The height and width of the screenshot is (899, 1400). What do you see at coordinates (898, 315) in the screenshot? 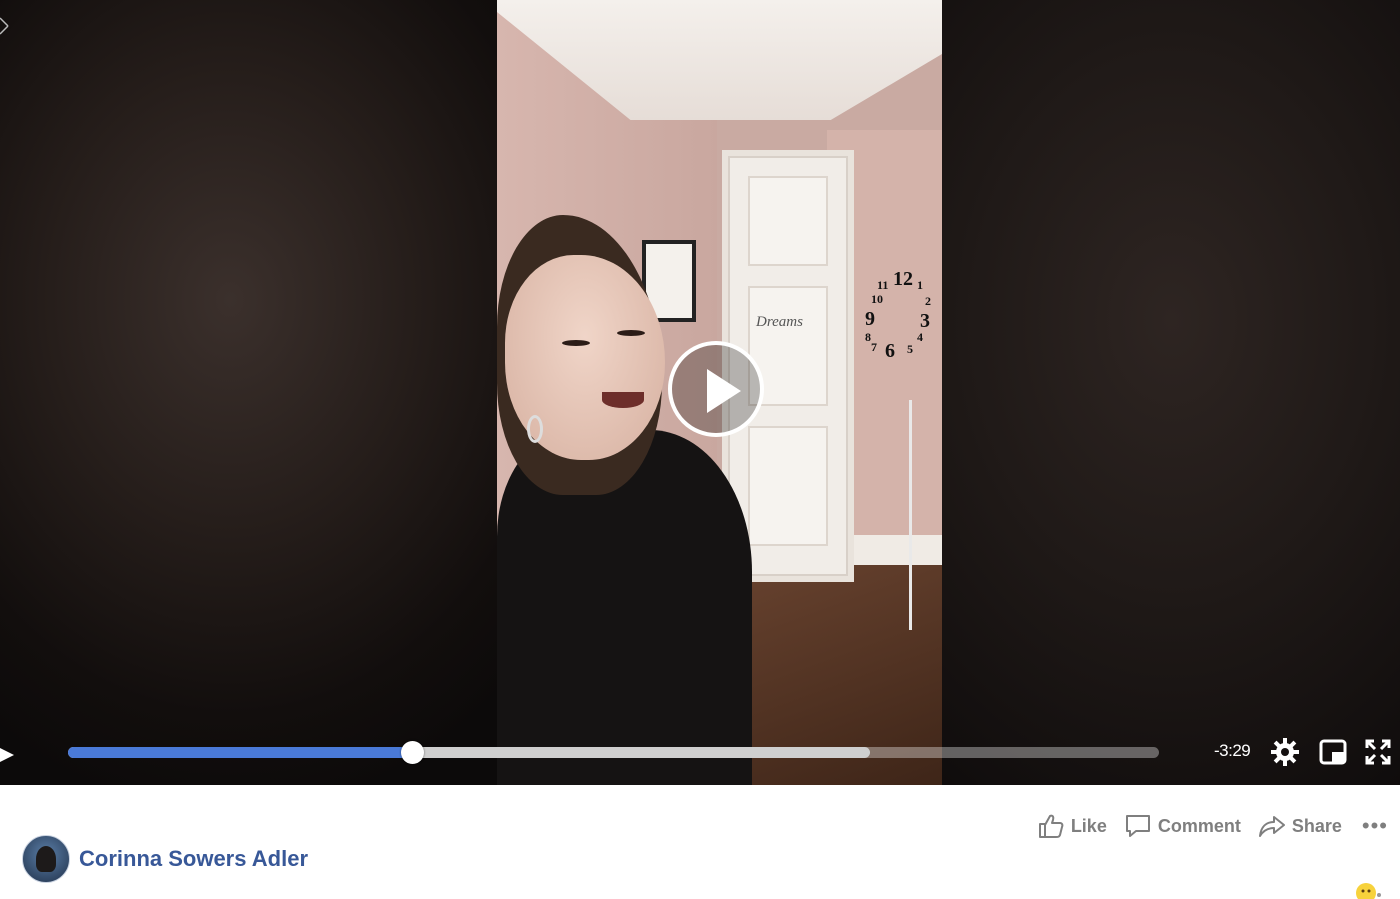
I see `wall-clock: 12 1 2 3 4 5 6 7 8 9 10 11` at bounding box center [898, 315].